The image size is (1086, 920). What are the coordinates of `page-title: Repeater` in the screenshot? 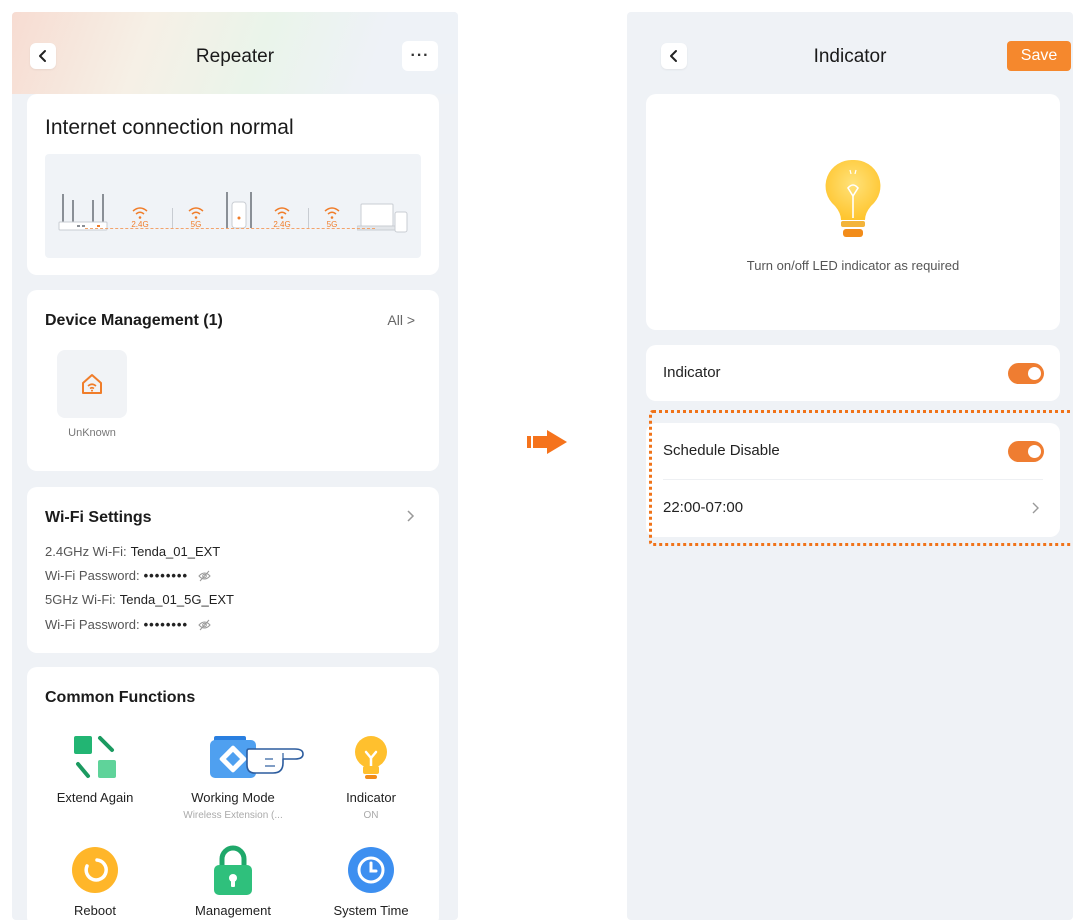 It's located at (235, 56).